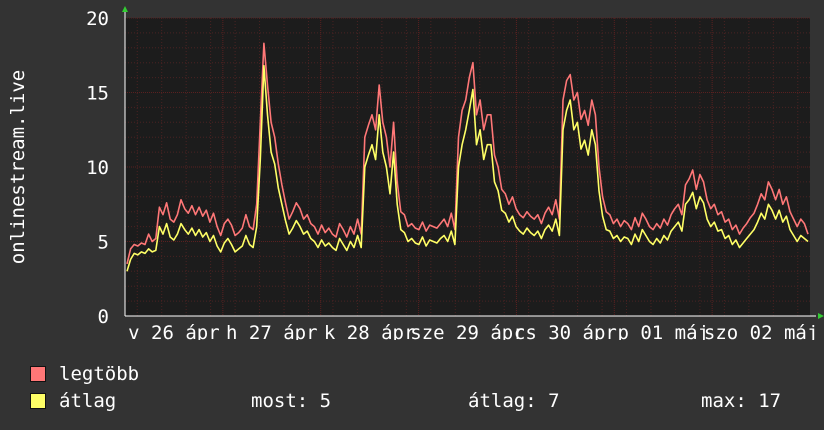 This screenshot has width=824, height=430. I want to click on legend-swatch-avg, so click(38, 401).